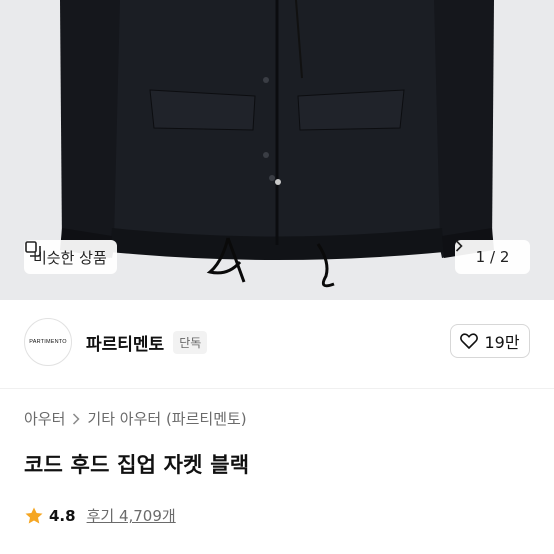 The image size is (554, 554). I want to click on breadcrumb: 아우터 기타 아우터 (파르티멘토), so click(135, 418).